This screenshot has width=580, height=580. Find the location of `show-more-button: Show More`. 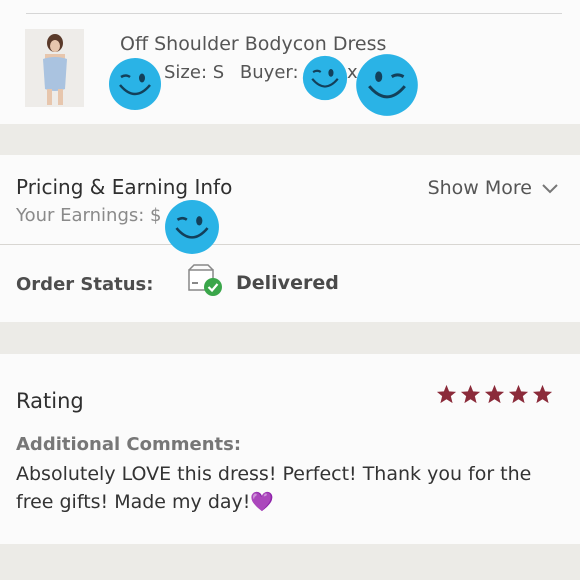

show-more-button: Show More is located at coordinates (493, 188).